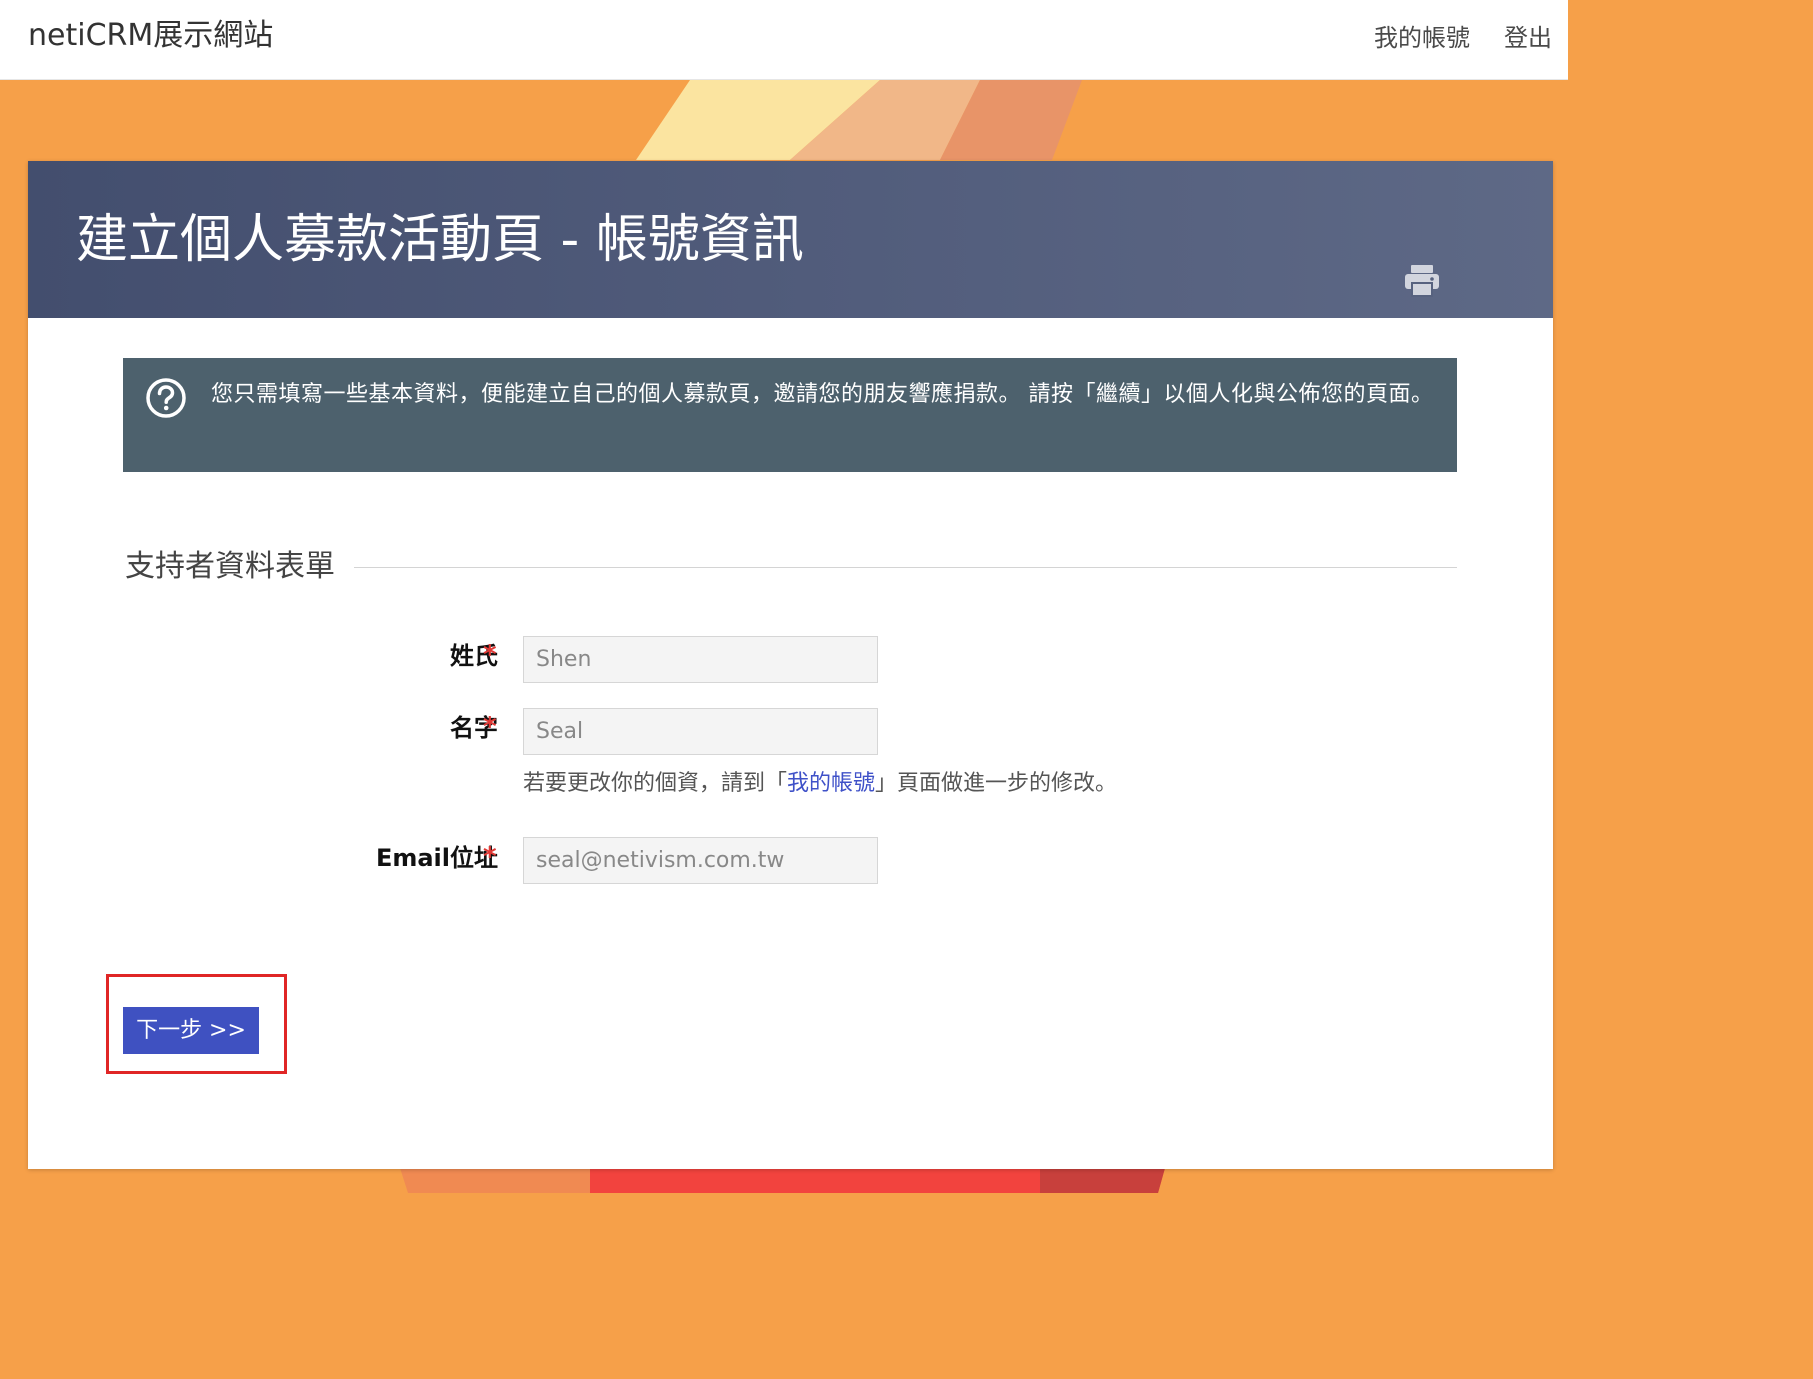 This screenshot has height=1379, width=1813. I want to click on page-header: 建立個人募款活動頁 - 帳號資訊, so click(790, 239).